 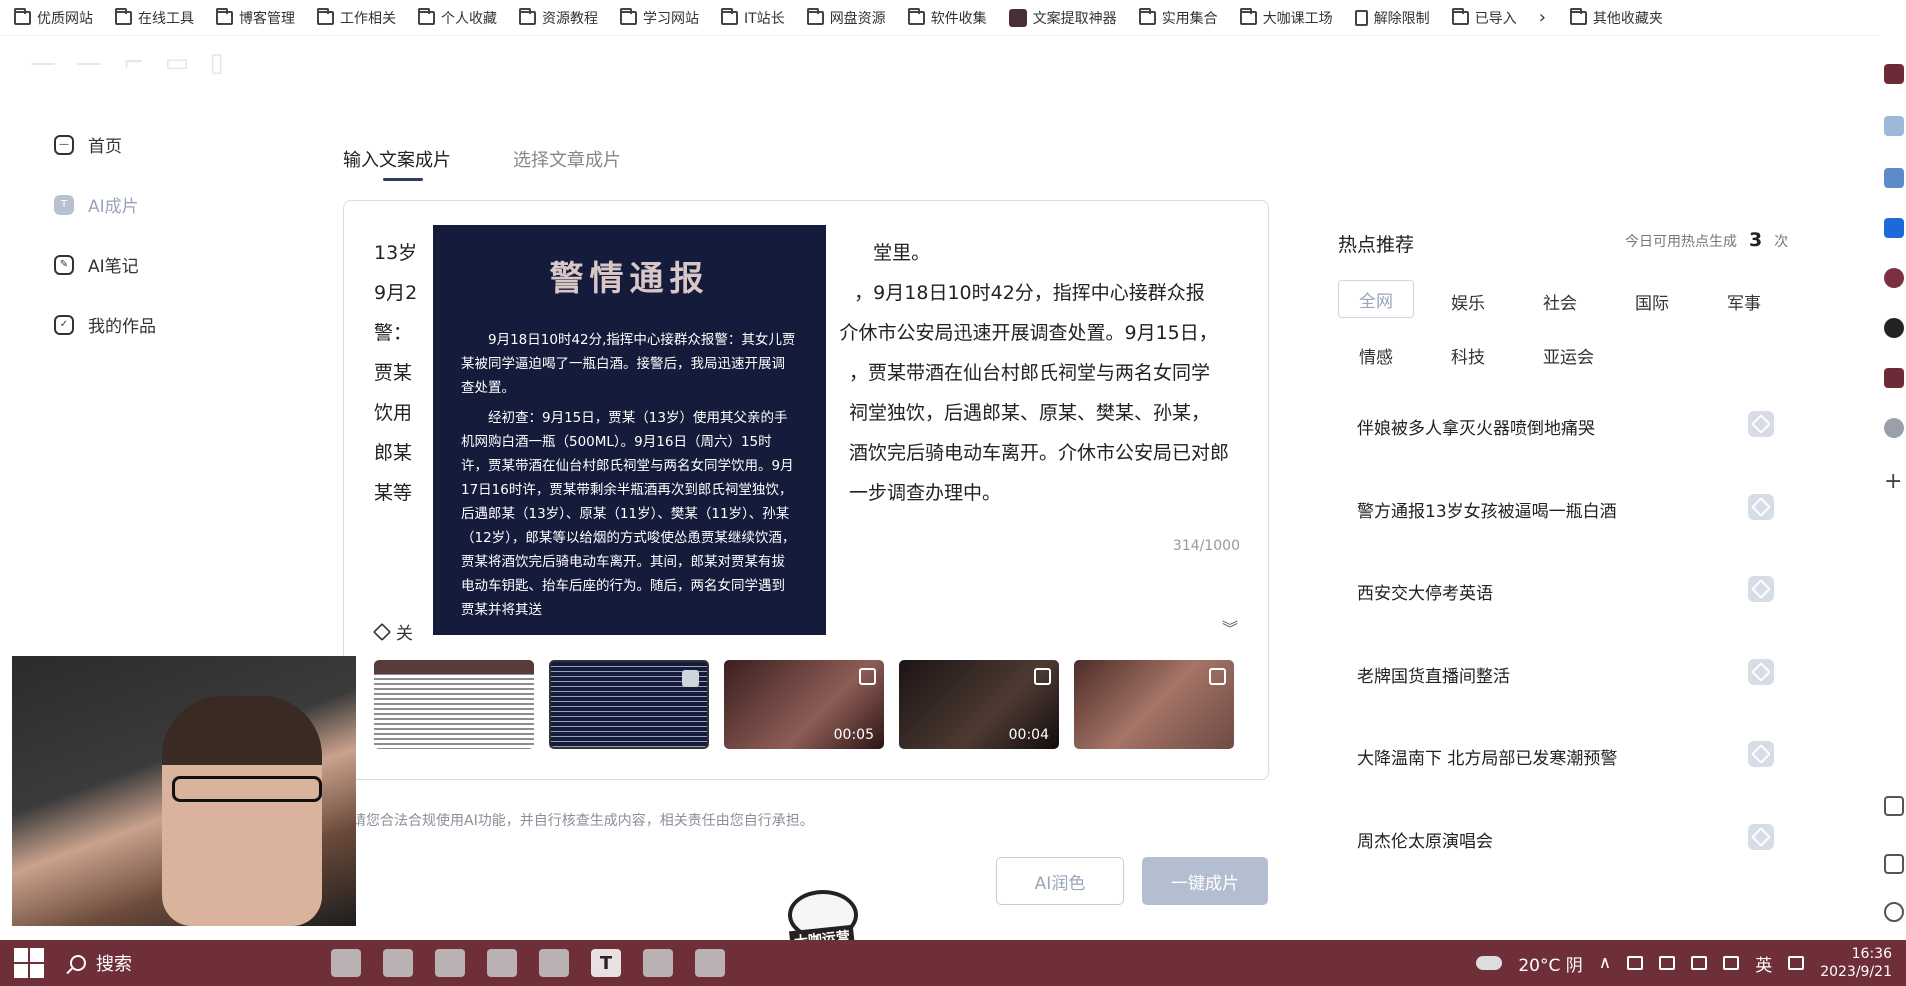 What do you see at coordinates (558, 17) in the screenshot?
I see `bookmark-5: 资源教程` at bounding box center [558, 17].